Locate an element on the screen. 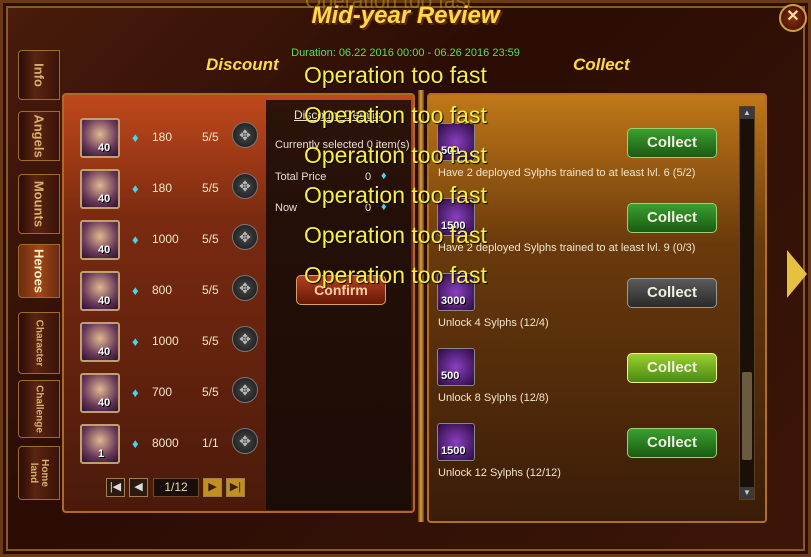  right-arrow-icon is located at coordinates (797, 274).